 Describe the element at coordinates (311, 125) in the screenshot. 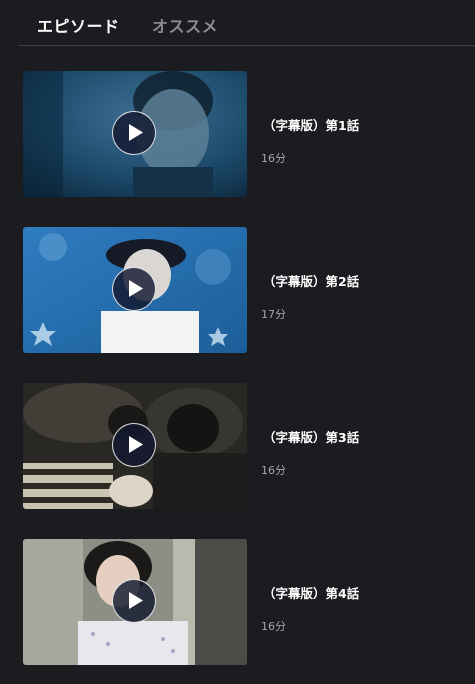

I see `episode-title: （字幕版）第1話` at that location.